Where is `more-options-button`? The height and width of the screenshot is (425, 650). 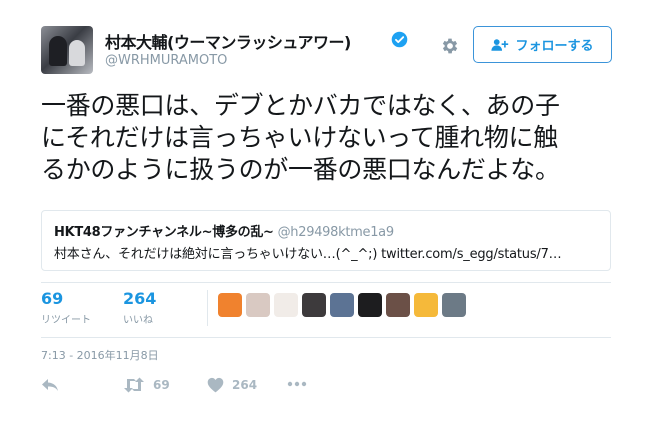 more-options-button is located at coordinates (297, 384).